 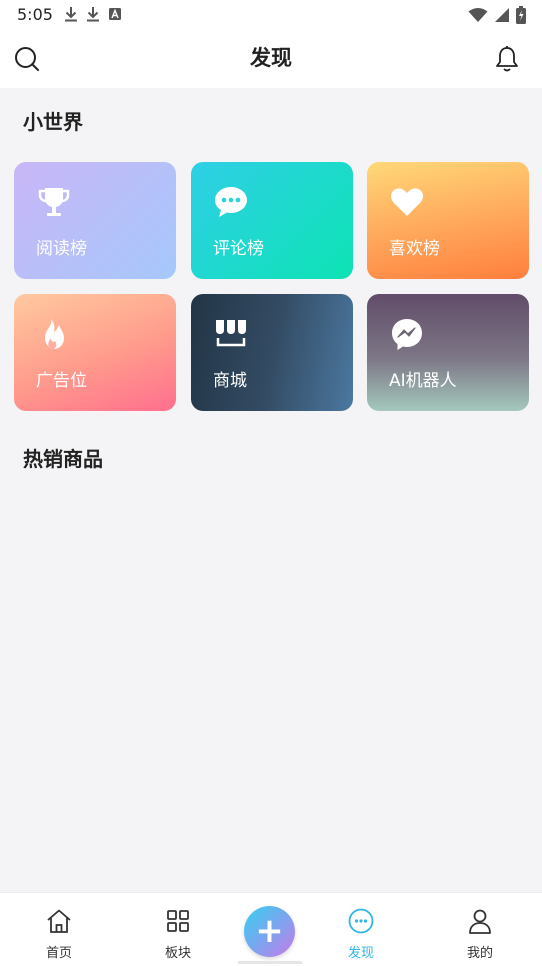 I want to click on grid-icon, so click(x=178, y=921).